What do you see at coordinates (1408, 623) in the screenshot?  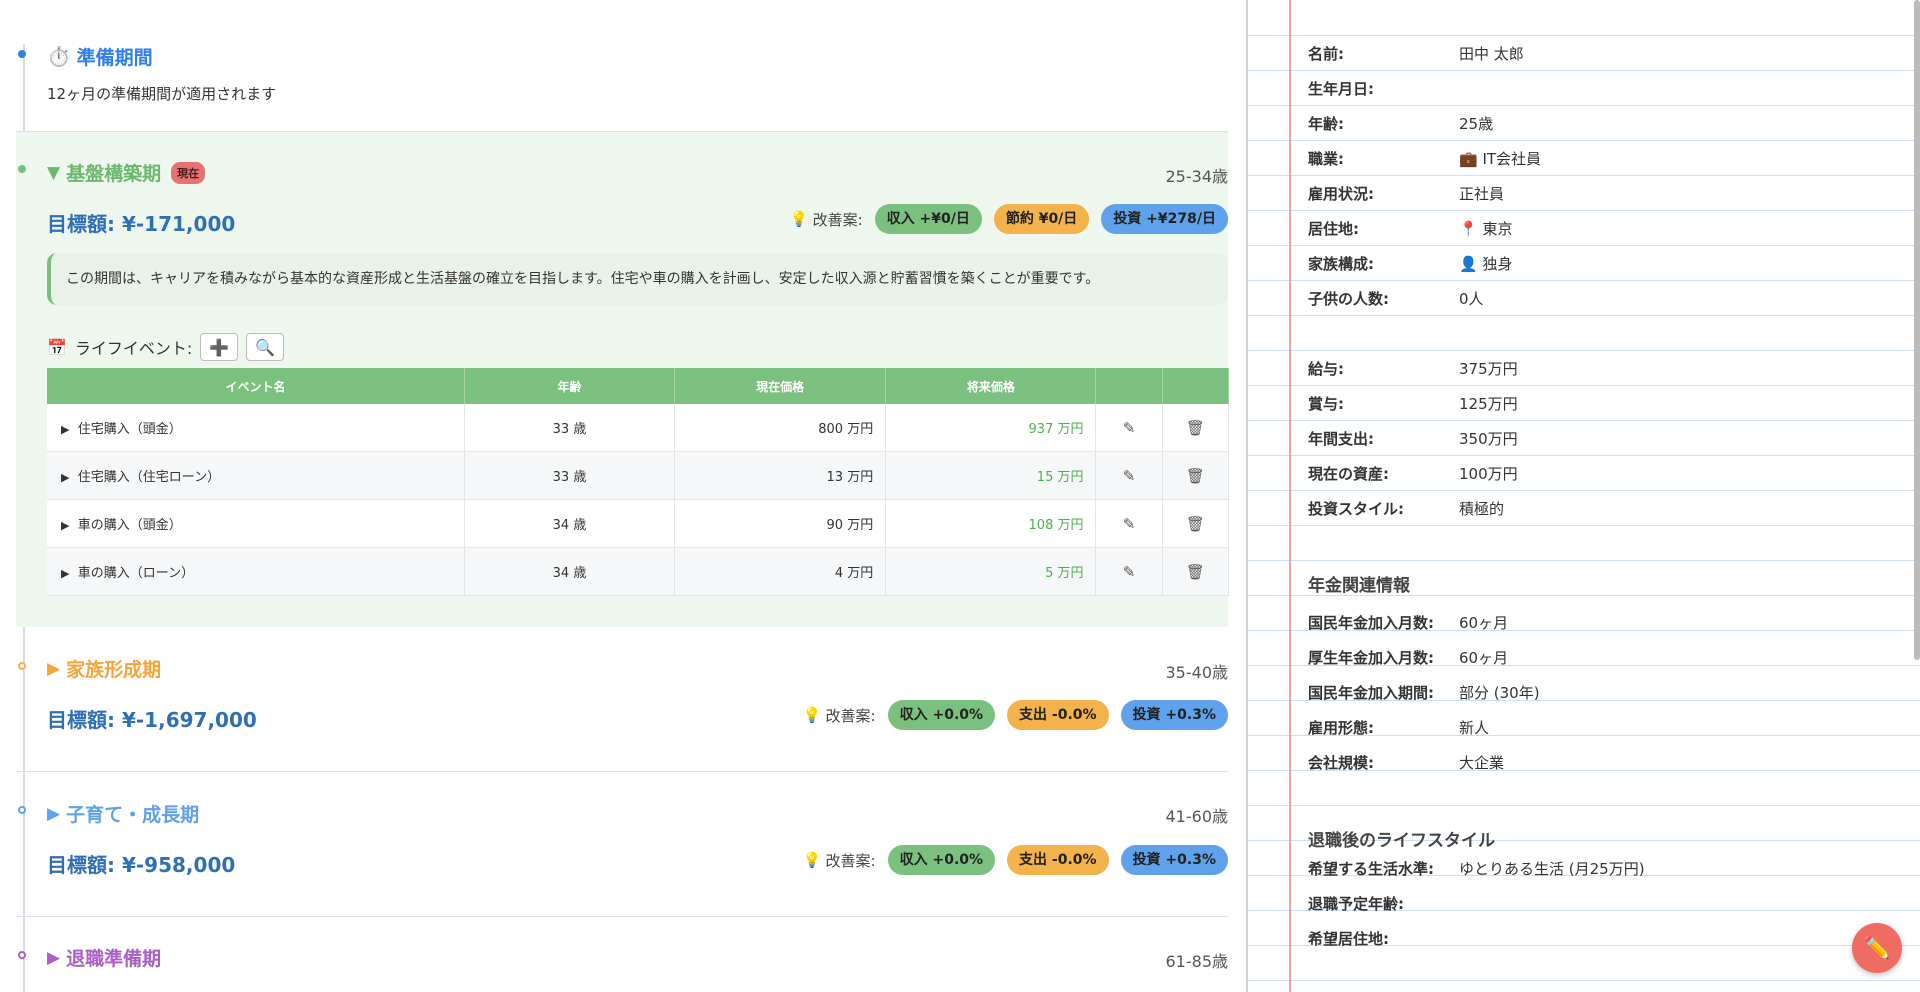 I see `profile-row-national-pension-months: 国民年金加入月数: 60ヶ月` at bounding box center [1408, 623].